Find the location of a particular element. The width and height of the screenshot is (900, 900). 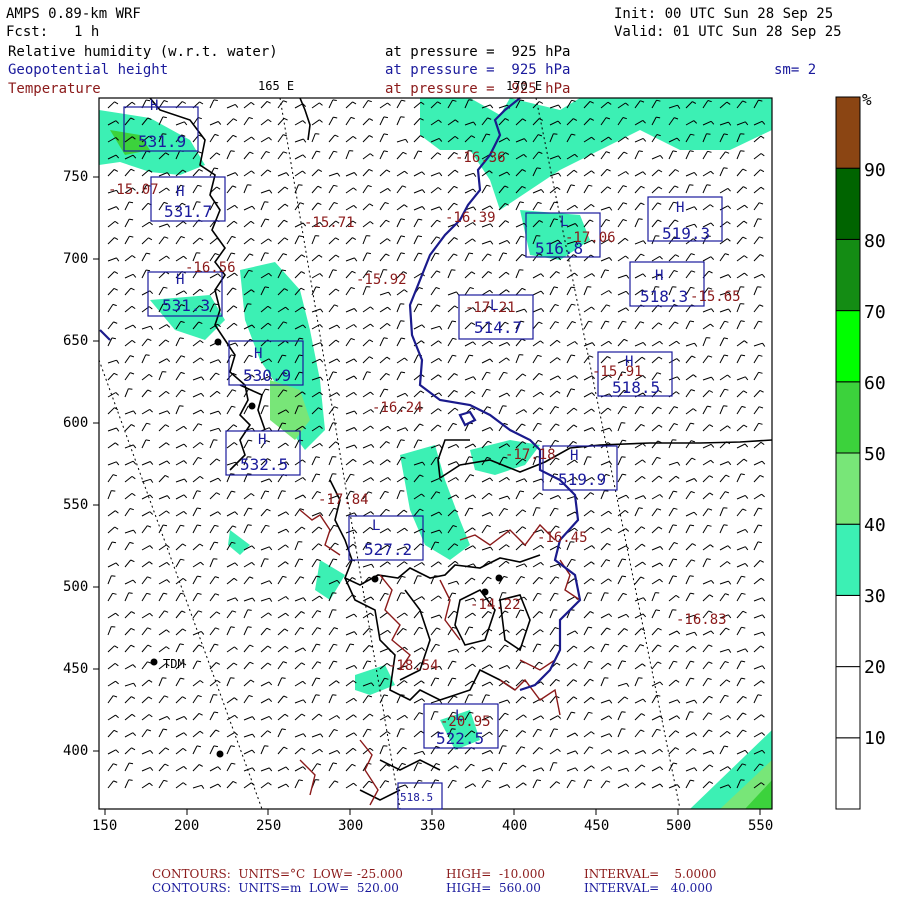

footer-height-interval: INTERVAL= 40.000 is located at coordinates (648, 888).